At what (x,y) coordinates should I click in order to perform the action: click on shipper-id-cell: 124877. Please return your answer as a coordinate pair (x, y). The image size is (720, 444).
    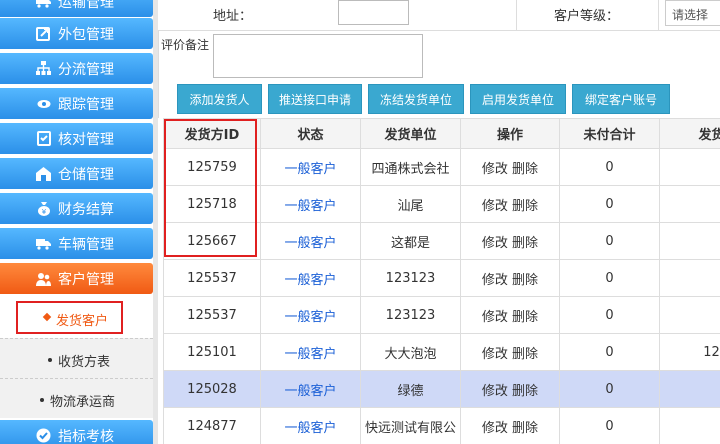
    Looking at the image, I should click on (212, 425).